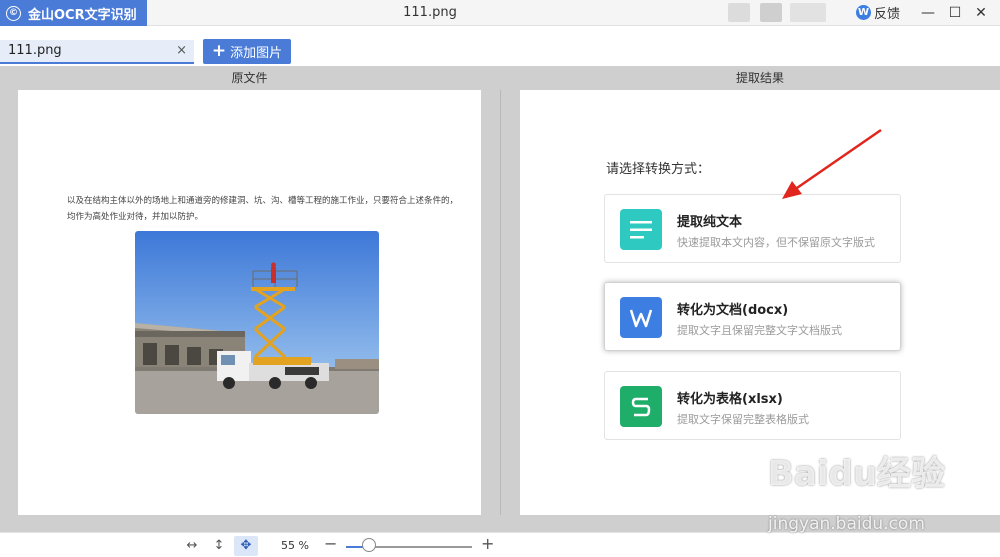 This screenshot has height=557, width=1000. Describe the element at coordinates (887, 14) in the screenshot. I see `feedback-label: 反馈` at that location.